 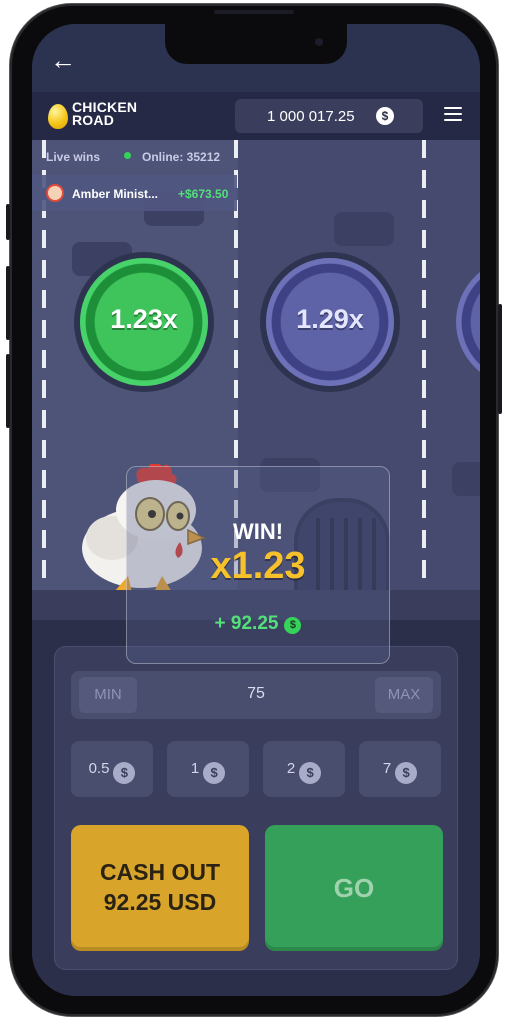 What do you see at coordinates (99, 768) in the screenshot?
I see `chip-value: 0.5` at bounding box center [99, 768].